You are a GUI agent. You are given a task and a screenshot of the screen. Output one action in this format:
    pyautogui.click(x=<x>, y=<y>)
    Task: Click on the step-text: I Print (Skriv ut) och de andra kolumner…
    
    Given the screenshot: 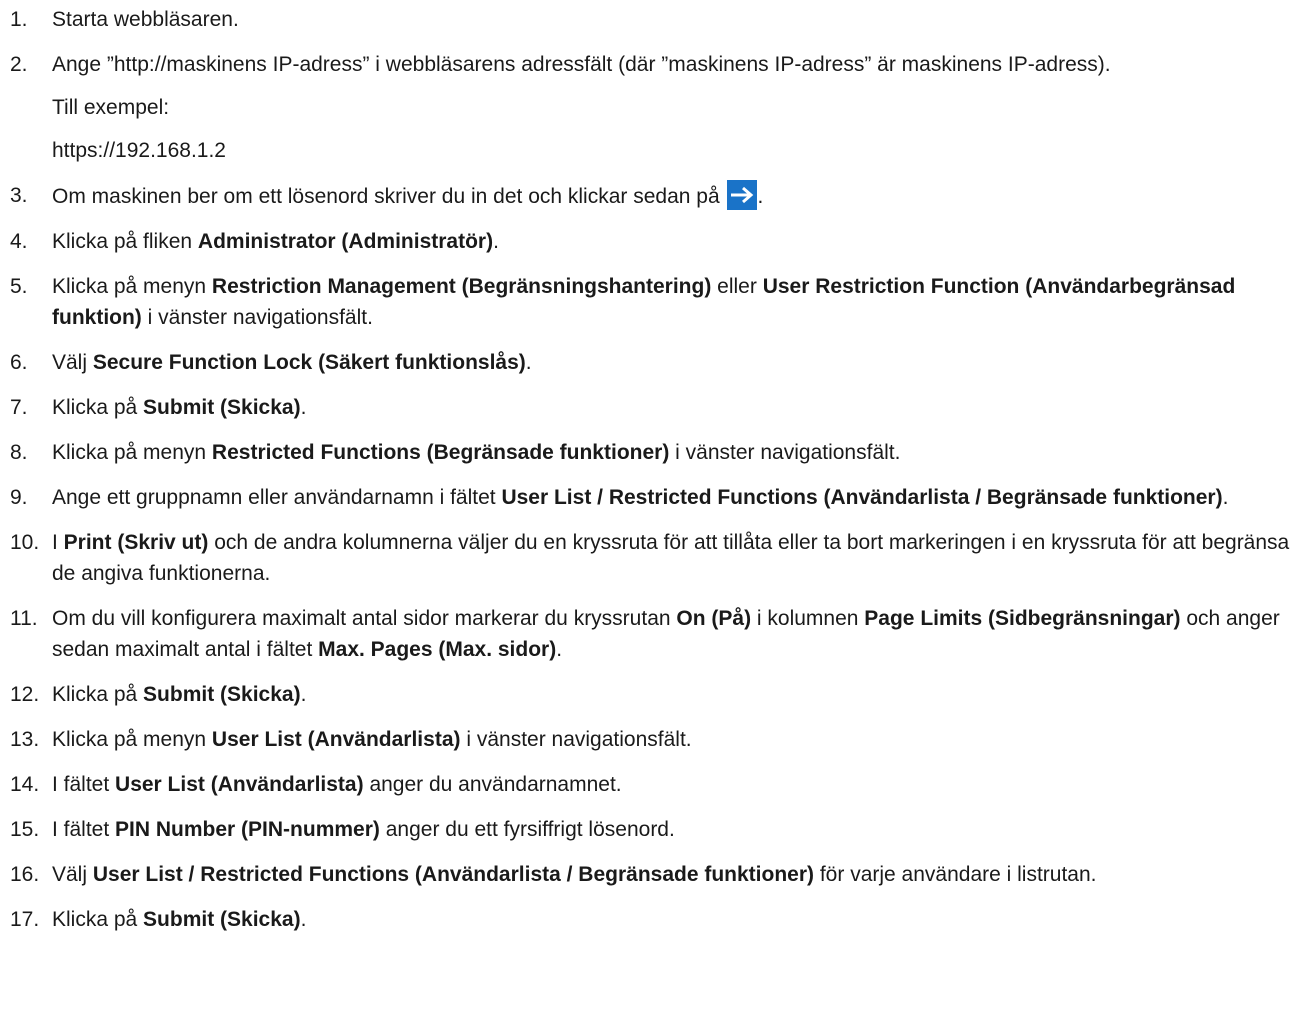 What is the action you would take?
    pyautogui.click(x=671, y=558)
    